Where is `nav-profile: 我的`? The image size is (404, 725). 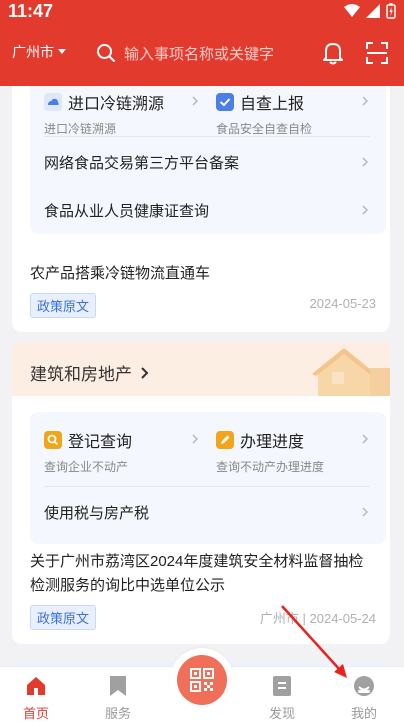 nav-profile: 我的 is located at coordinates (364, 697).